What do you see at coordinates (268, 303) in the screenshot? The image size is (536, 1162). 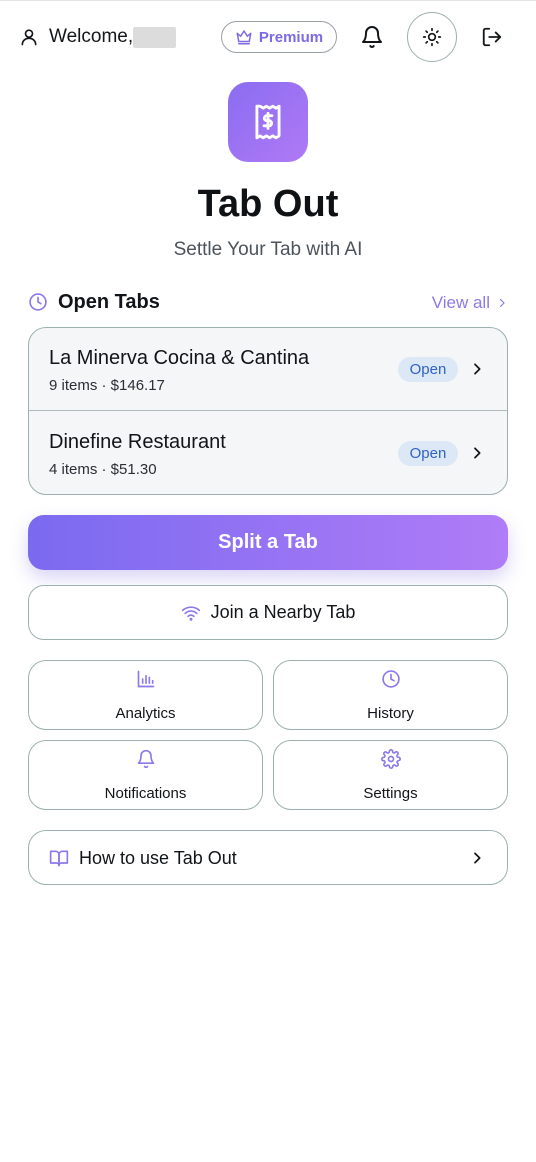 I see `open-tabs-header: Open Tabs View all` at bounding box center [268, 303].